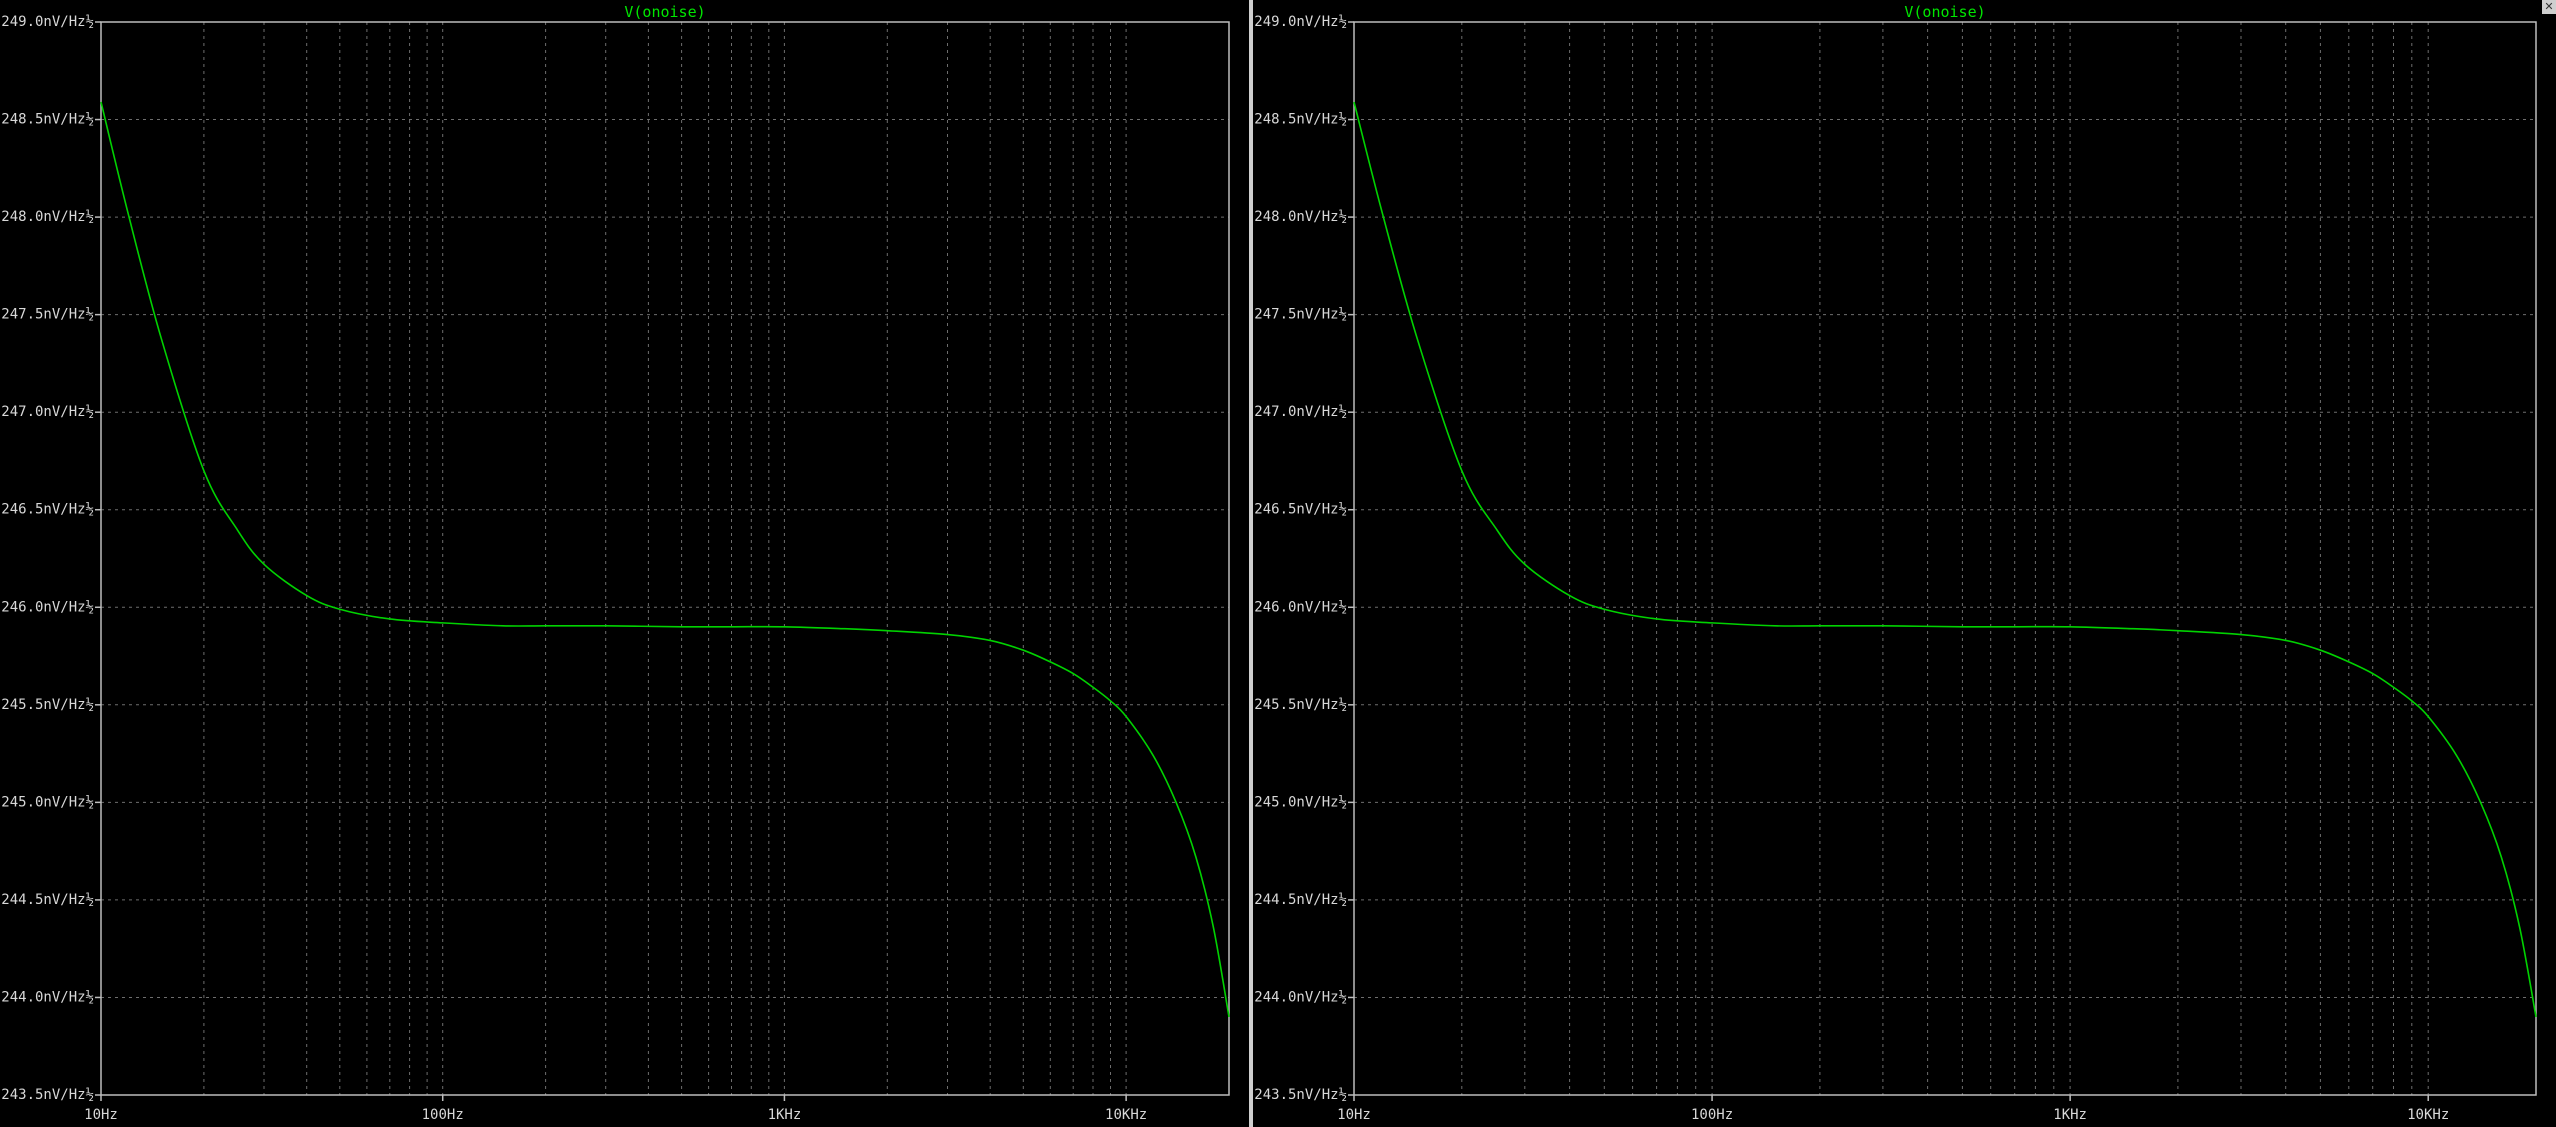  Describe the element at coordinates (1944, 12) in the screenshot. I see `chart1-trace-title: V(onoise)` at that location.